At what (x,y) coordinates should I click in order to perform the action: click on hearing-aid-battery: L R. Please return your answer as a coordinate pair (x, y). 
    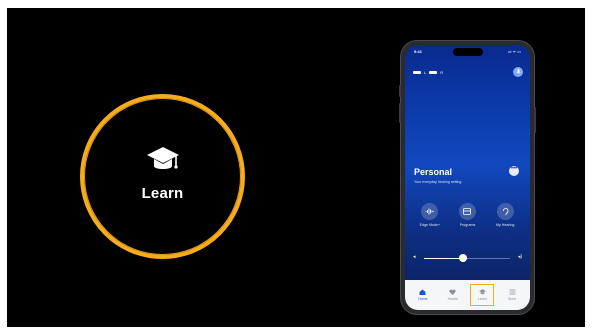
    Looking at the image, I should click on (428, 72).